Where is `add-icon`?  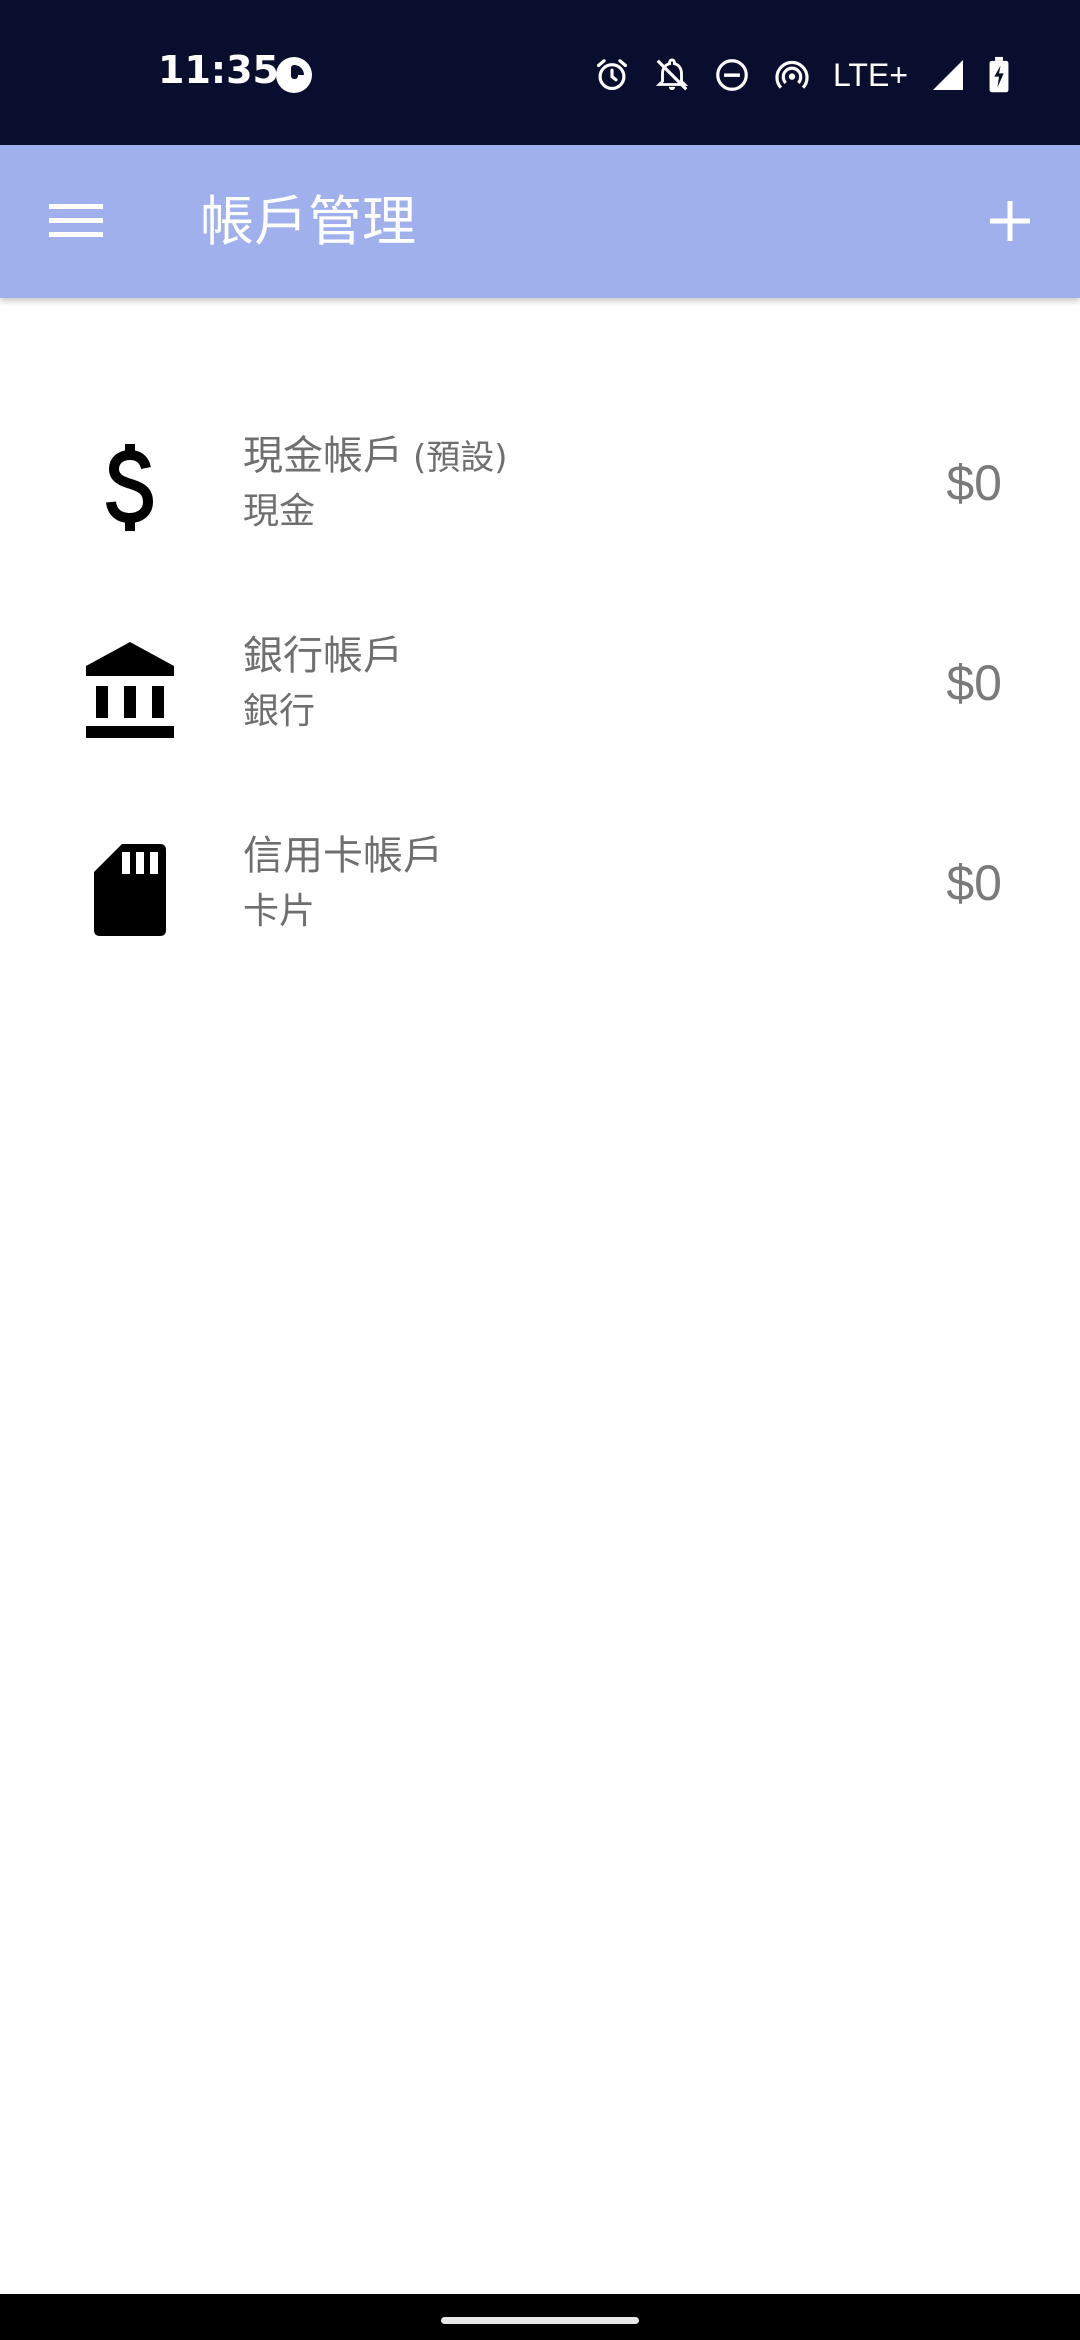 add-icon is located at coordinates (1010, 223).